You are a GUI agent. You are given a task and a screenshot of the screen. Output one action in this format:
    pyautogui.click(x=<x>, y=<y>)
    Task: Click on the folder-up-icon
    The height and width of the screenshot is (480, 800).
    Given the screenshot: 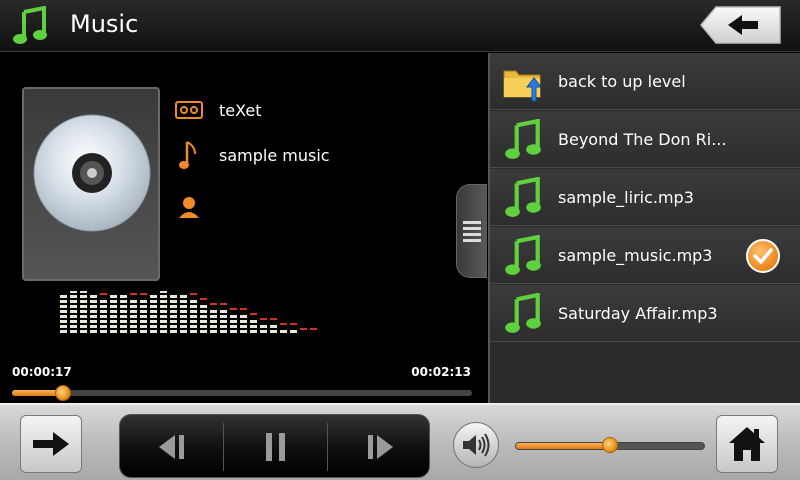 What is the action you would take?
    pyautogui.click(x=523, y=82)
    